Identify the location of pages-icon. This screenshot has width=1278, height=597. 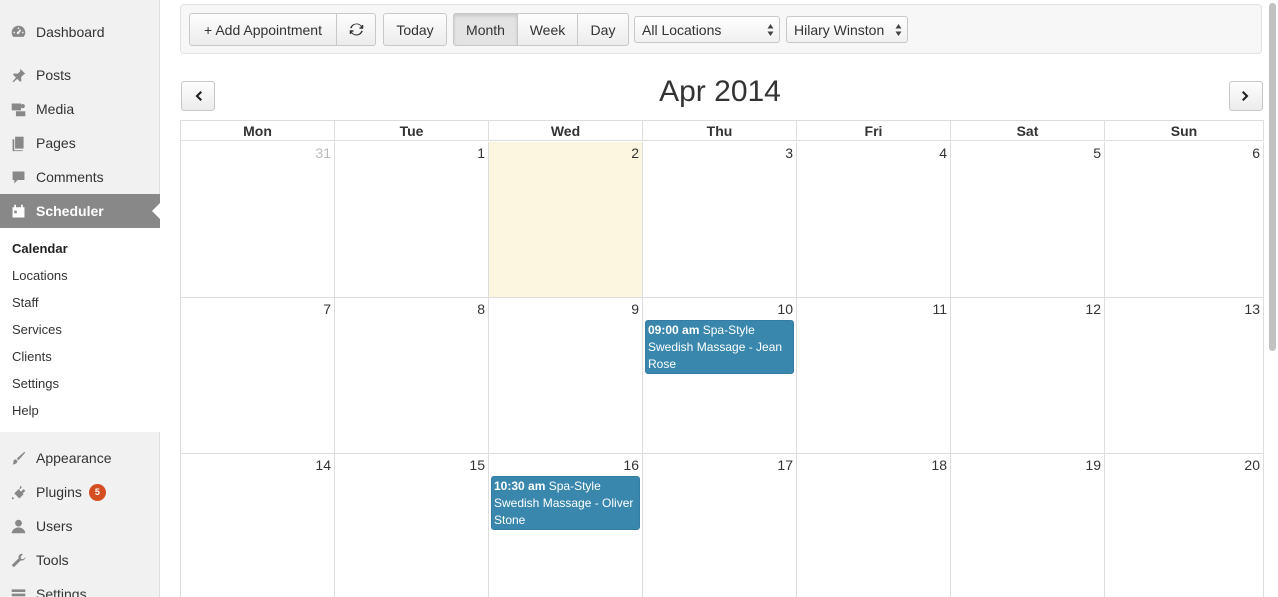
(18, 143).